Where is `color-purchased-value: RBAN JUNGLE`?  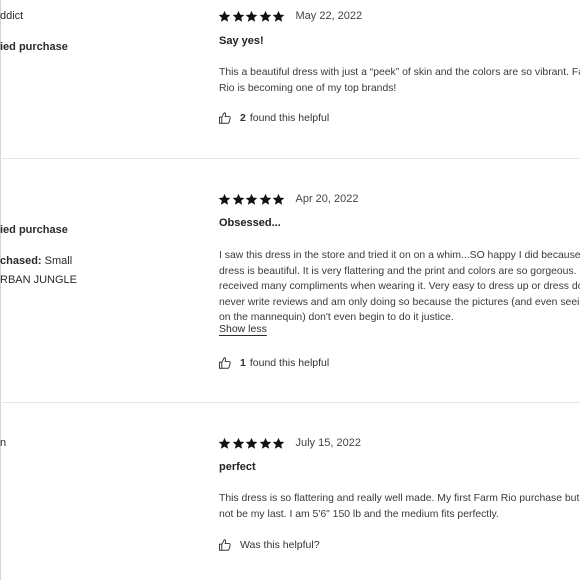 color-purchased-value: RBAN JUNGLE is located at coordinates (39, 280).